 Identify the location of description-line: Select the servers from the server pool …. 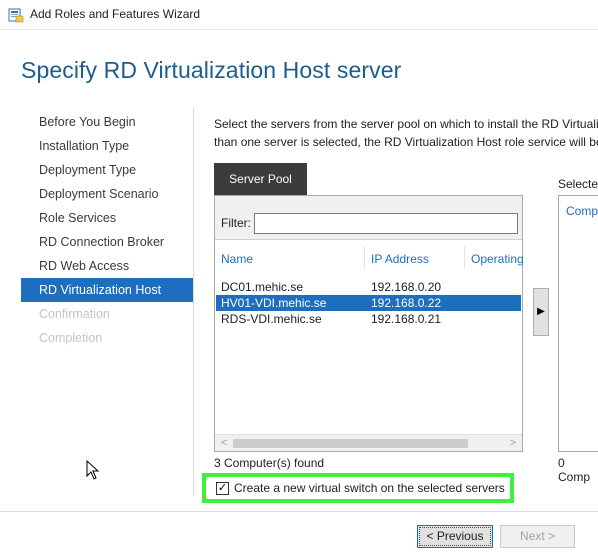
(406, 124).